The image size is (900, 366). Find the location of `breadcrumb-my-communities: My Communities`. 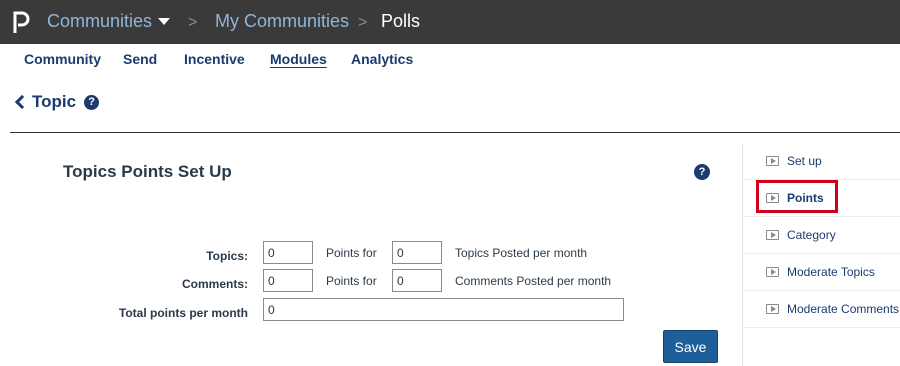

breadcrumb-my-communities: My Communities is located at coordinates (282, 21).